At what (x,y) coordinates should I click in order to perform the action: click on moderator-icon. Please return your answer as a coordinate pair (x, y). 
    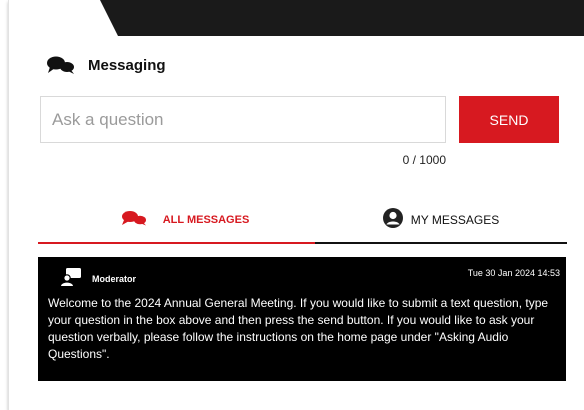
    Looking at the image, I should click on (71, 277).